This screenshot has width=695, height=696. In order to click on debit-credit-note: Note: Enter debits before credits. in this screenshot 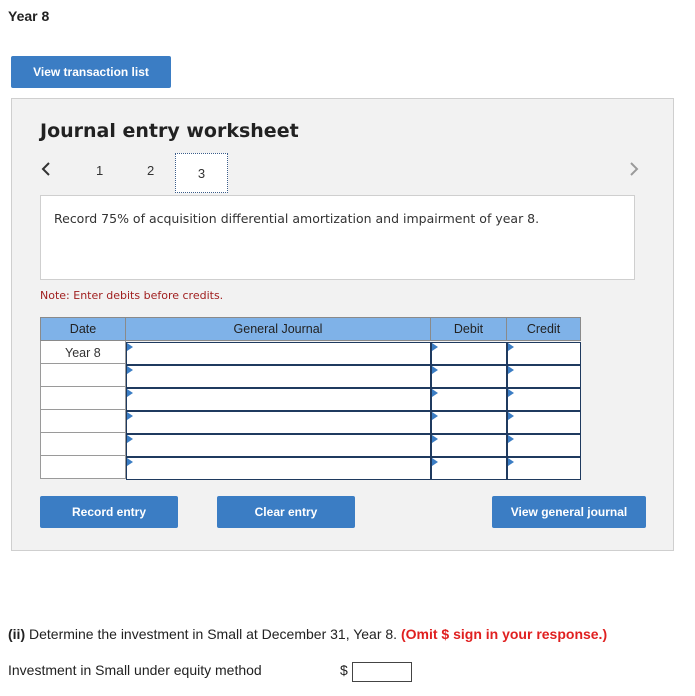, I will do `click(132, 295)`.